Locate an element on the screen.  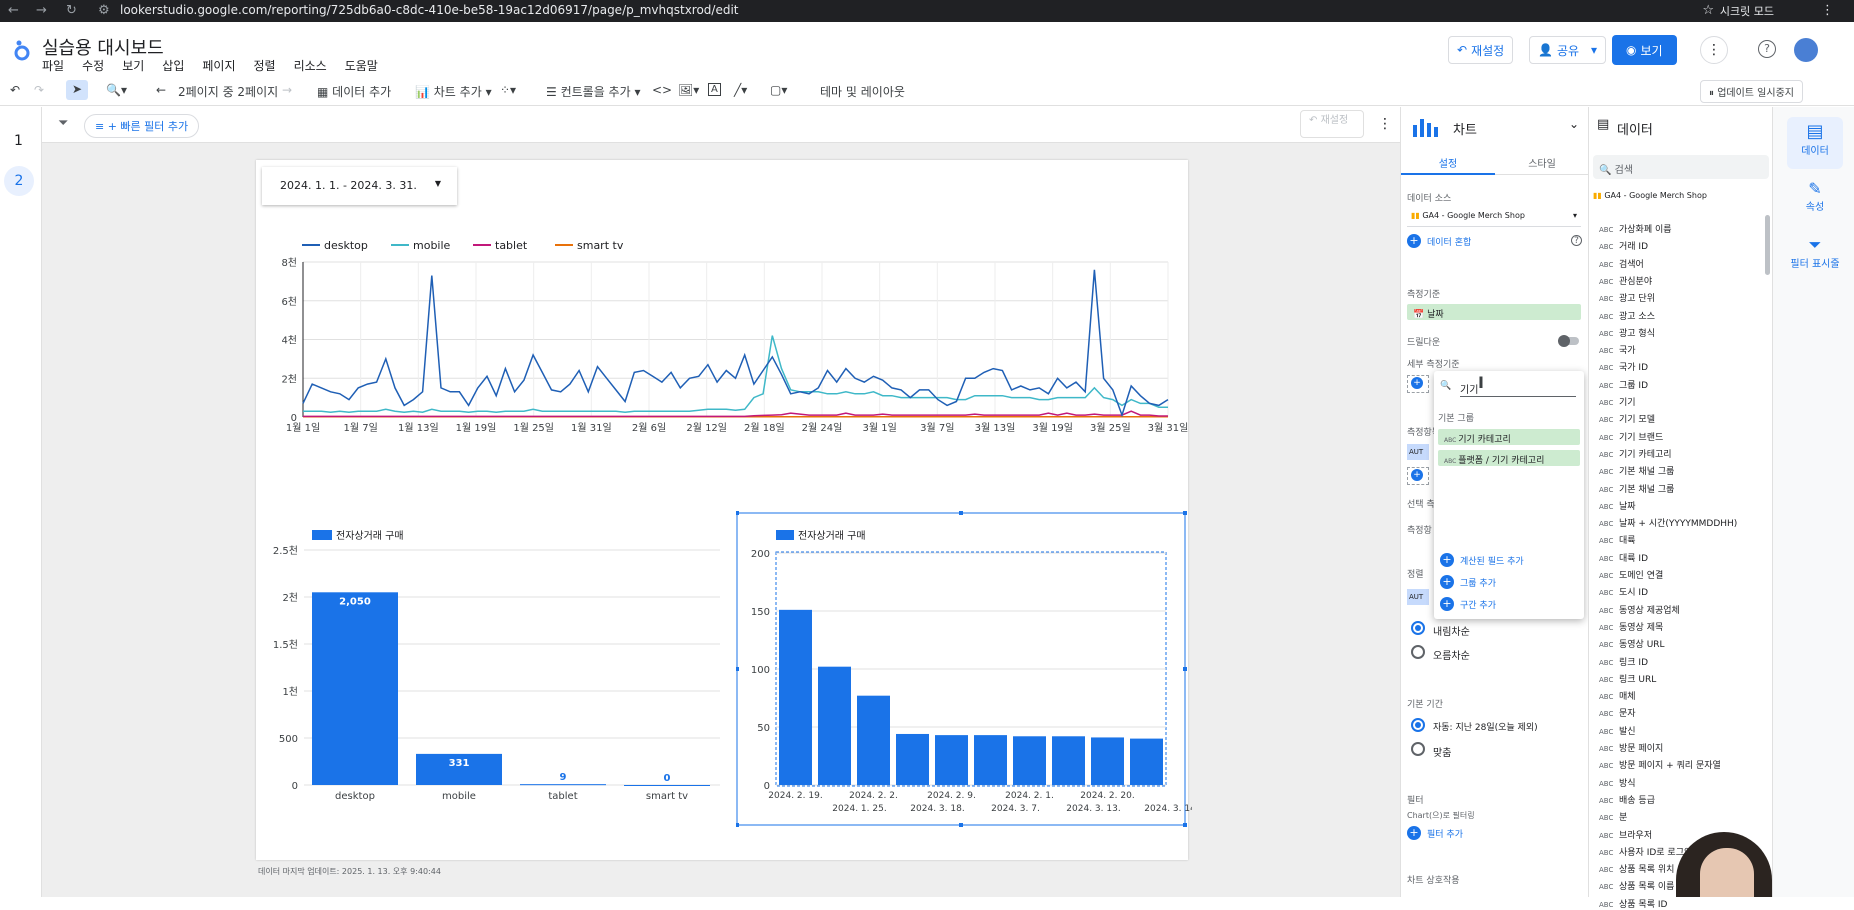
menu-item: 수정 is located at coordinates (93, 65).